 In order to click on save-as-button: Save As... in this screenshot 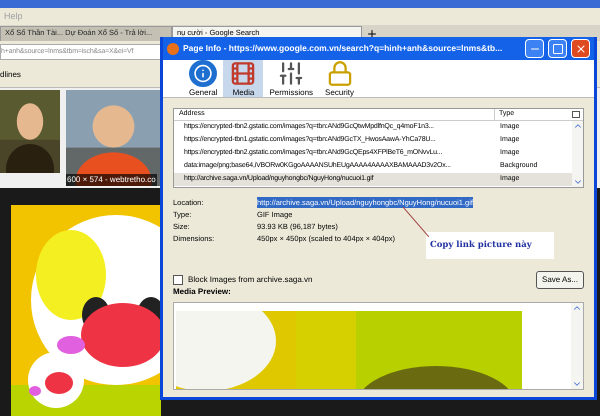, I will do `click(560, 279)`.